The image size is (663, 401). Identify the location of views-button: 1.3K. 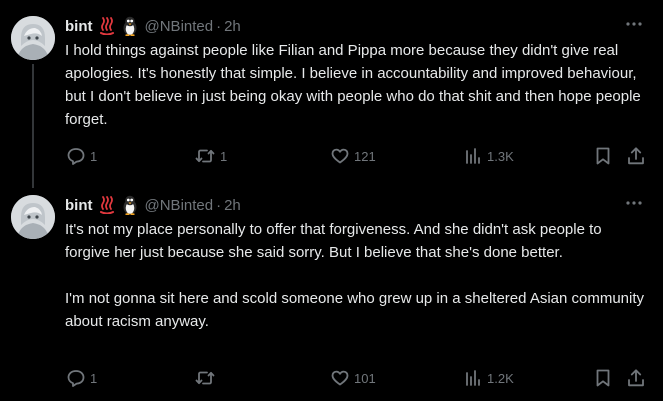
(488, 156).